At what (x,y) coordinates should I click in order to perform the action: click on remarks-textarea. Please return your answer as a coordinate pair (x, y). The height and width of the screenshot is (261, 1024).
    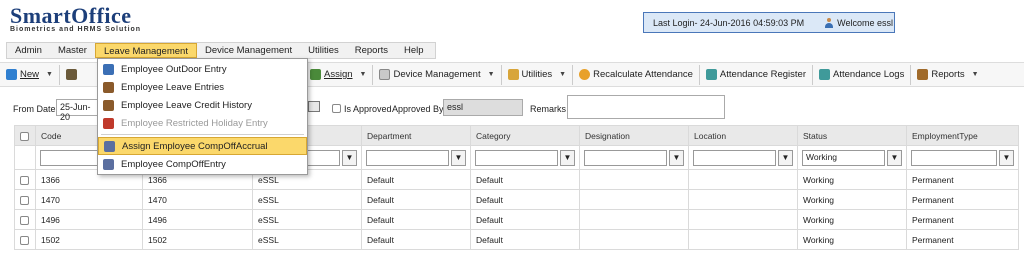
    Looking at the image, I should click on (646, 107).